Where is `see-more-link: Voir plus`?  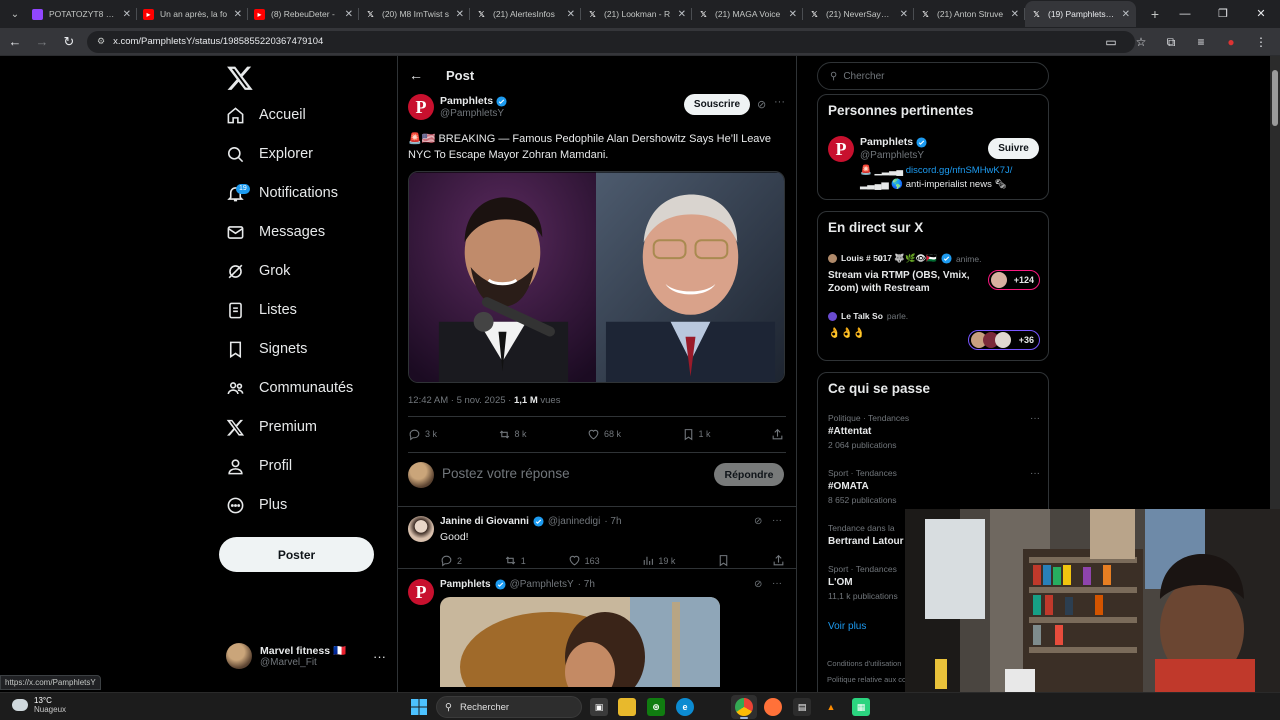
see-more-link: Voir plus is located at coordinates (847, 626).